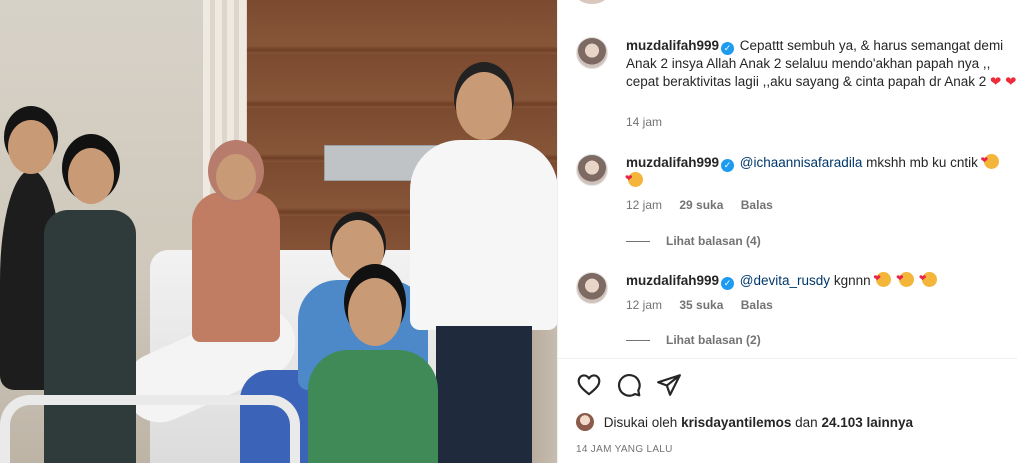 Image resolution: width=1017 pixels, height=463 pixels. Describe the element at coordinates (693, 241) in the screenshot. I see `view-replies-button: Lihat balasan (4)` at that location.